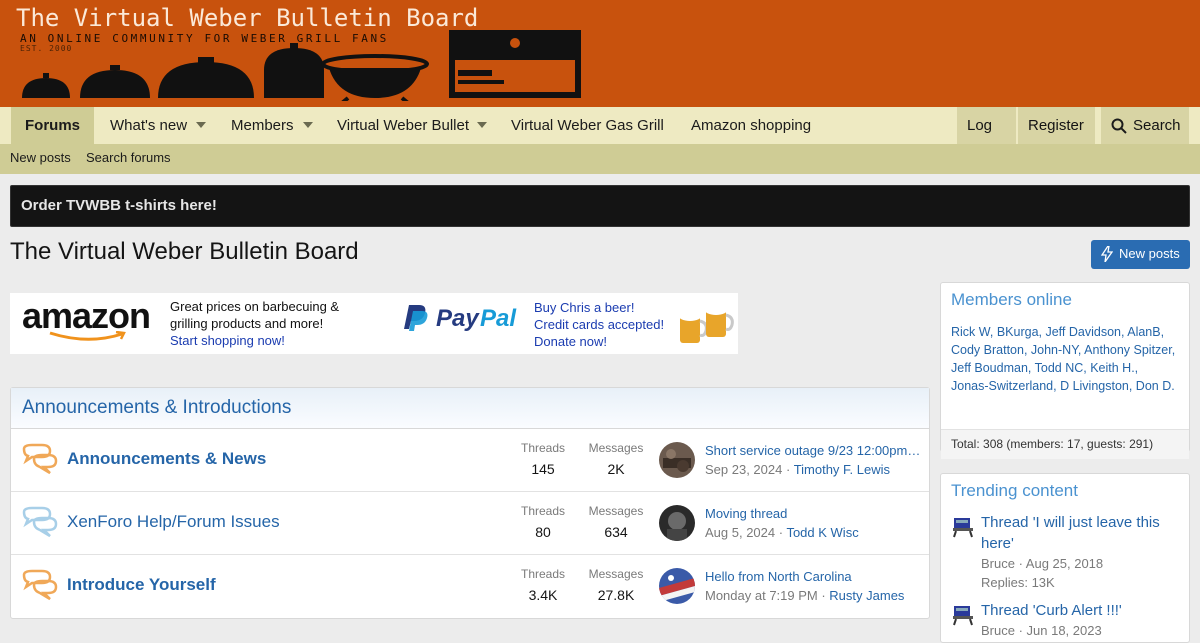 The image size is (1200, 643). I want to click on nav-gas-grill: Virtual Weber Gas Grill, so click(587, 125).